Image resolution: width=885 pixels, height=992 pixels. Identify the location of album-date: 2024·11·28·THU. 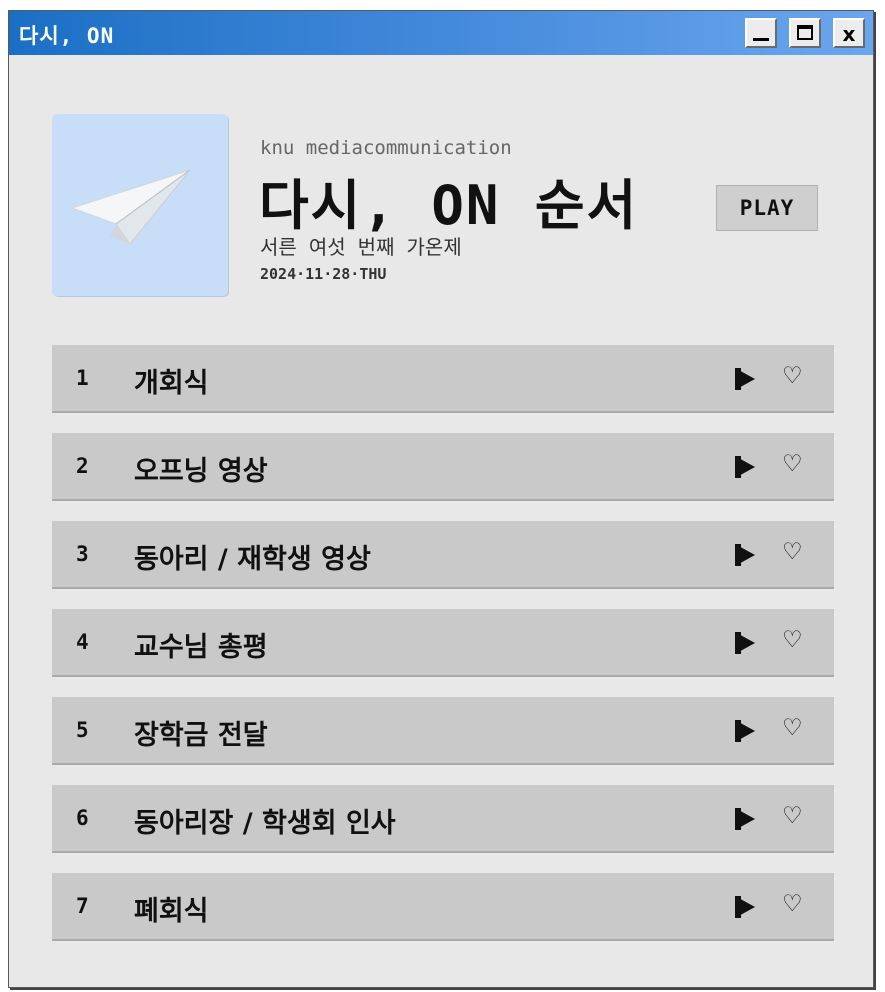
(323, 274).